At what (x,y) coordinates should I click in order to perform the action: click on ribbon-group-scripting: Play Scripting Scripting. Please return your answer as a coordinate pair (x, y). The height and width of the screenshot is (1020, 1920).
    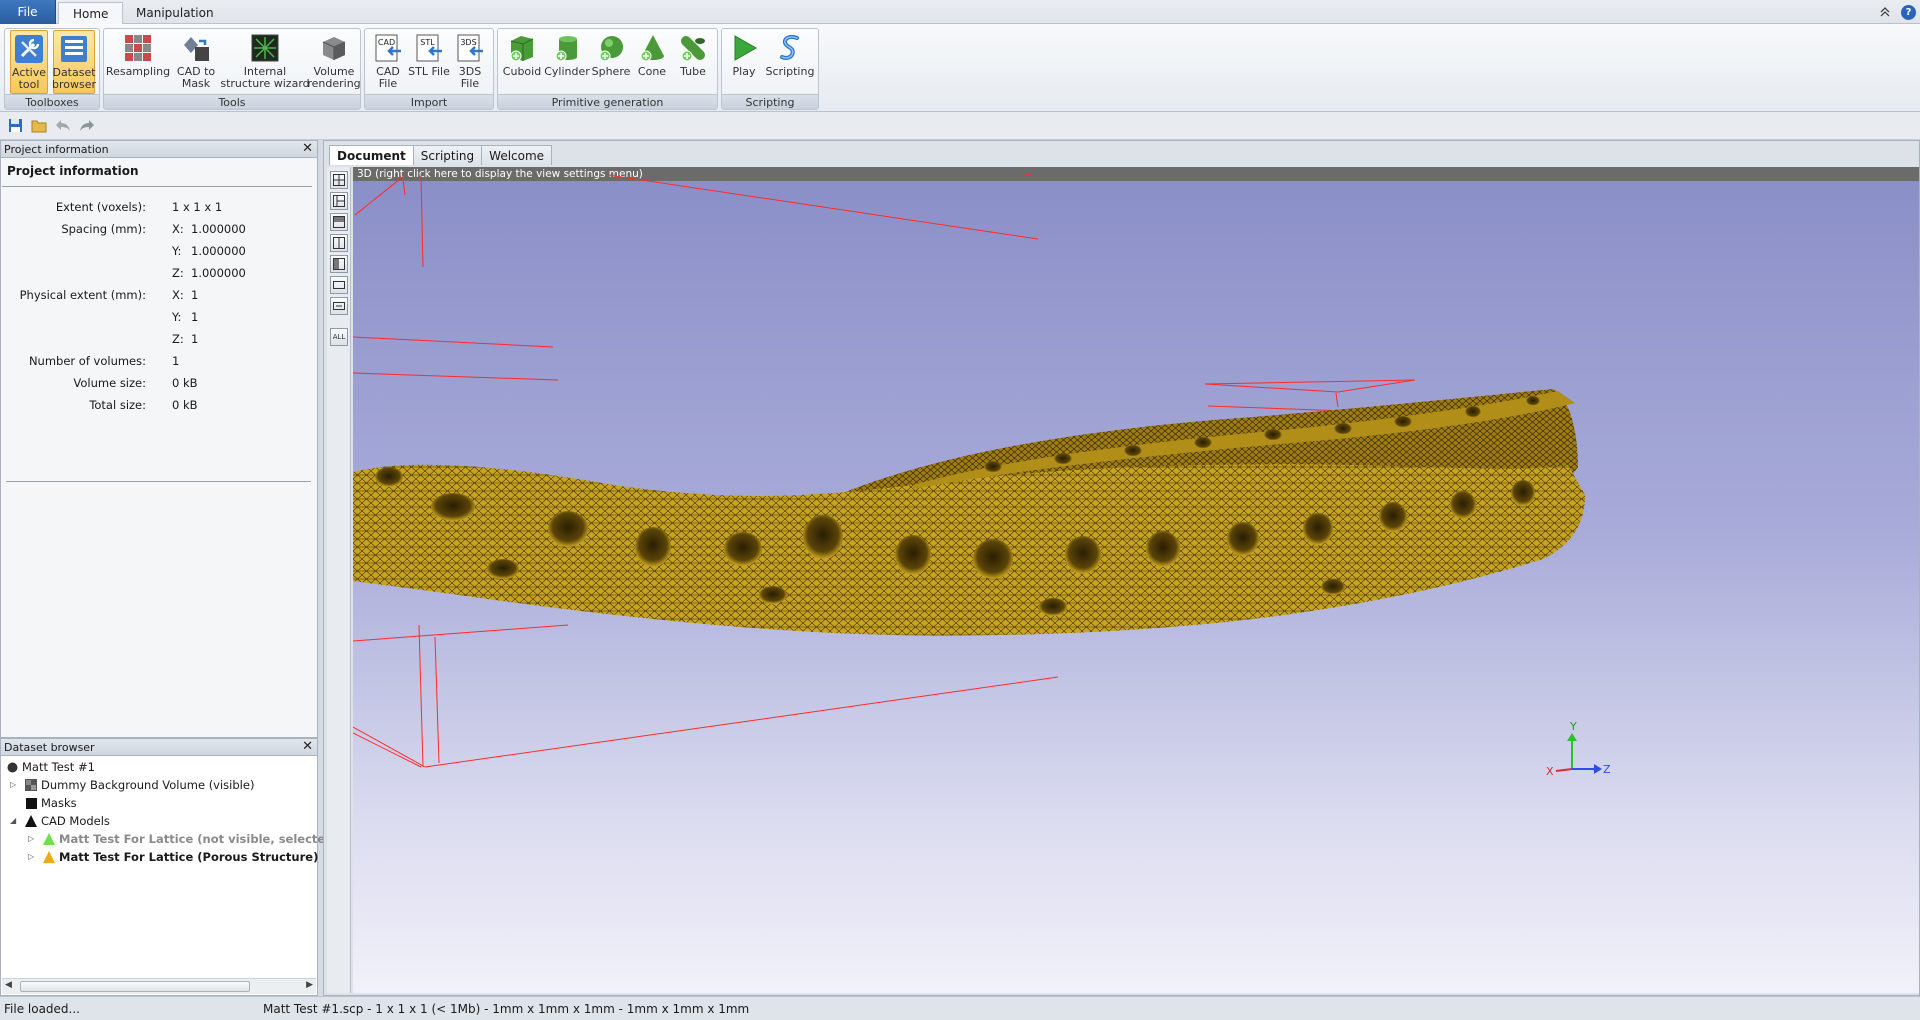
    Looking at the image, I should click on (770, 69).